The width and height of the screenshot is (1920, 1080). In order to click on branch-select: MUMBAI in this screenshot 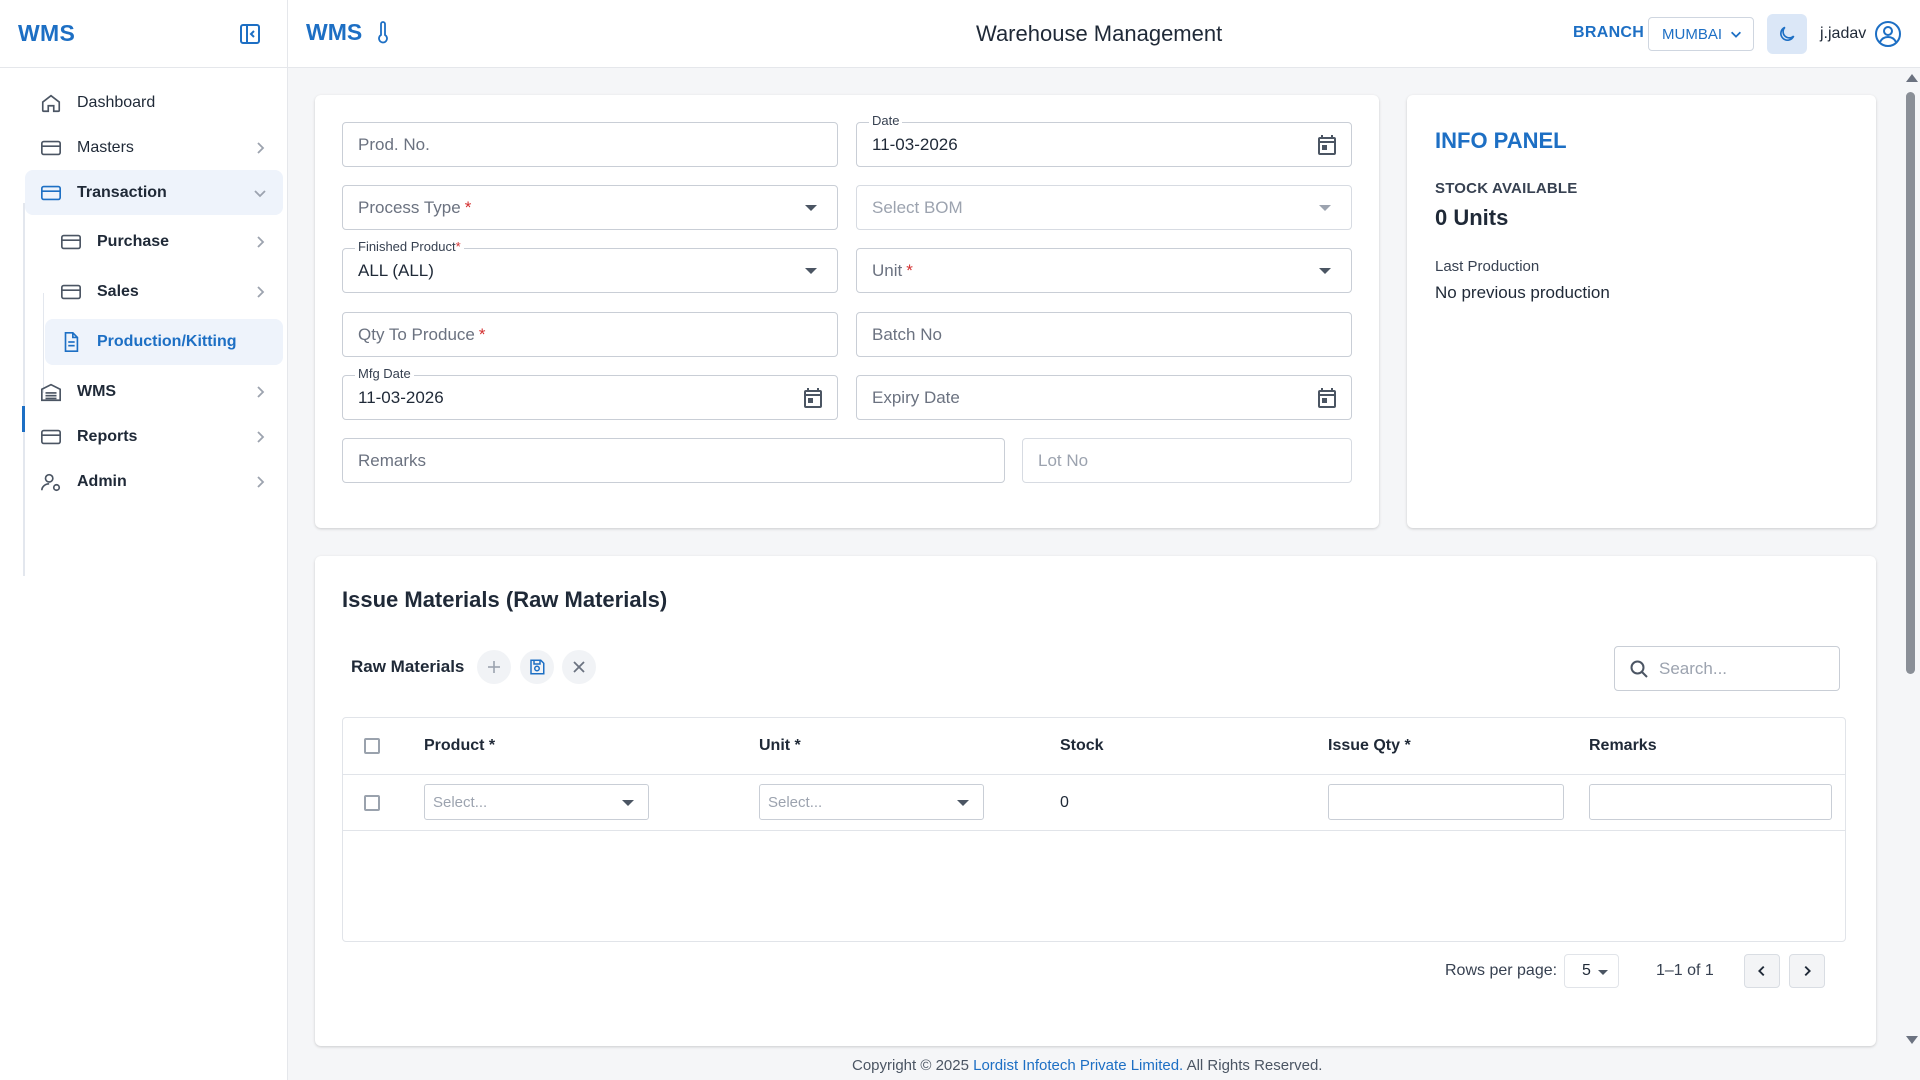, I will do `click(1701, 34)`.